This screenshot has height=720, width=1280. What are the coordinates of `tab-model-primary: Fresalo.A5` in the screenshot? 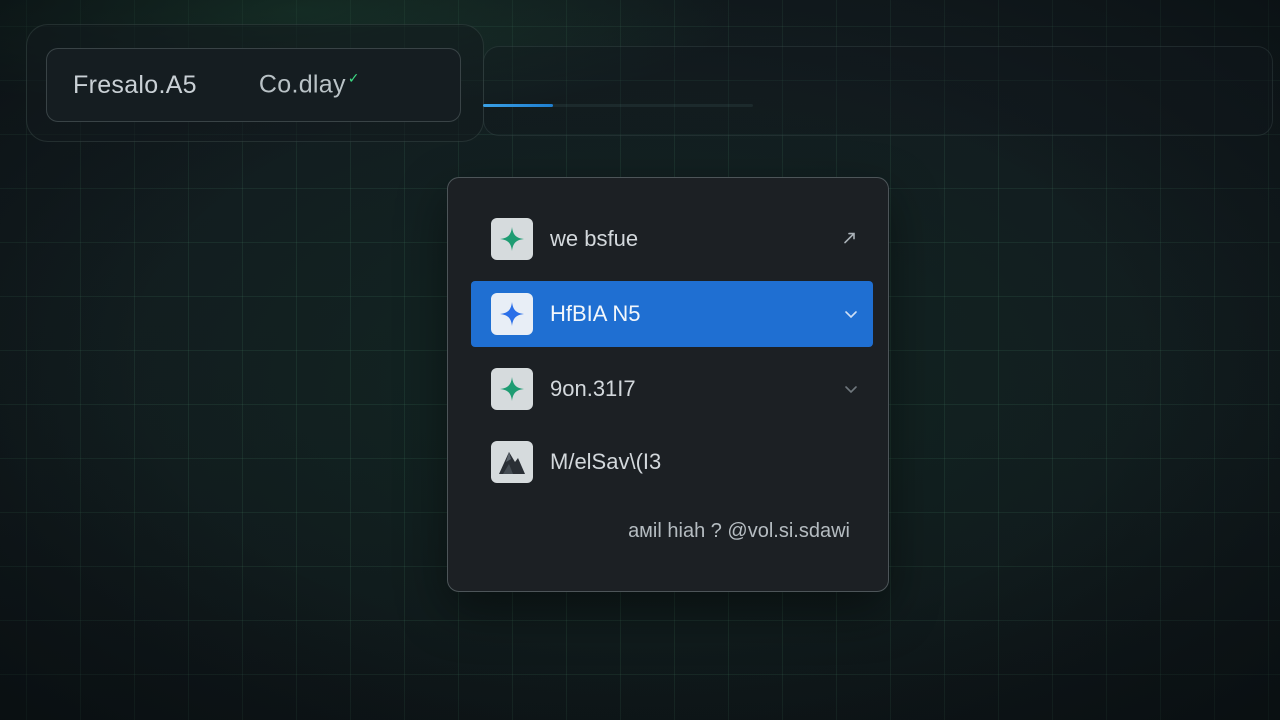 It's located at (135, 85).